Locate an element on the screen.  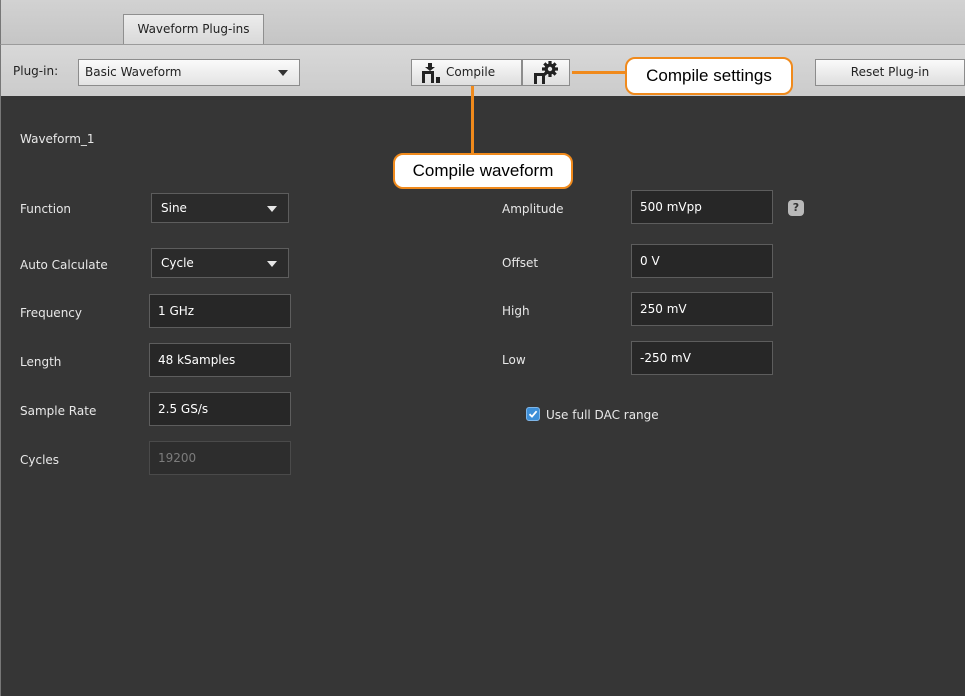
offset-input: 0 V is located at coordinates (702, 261).